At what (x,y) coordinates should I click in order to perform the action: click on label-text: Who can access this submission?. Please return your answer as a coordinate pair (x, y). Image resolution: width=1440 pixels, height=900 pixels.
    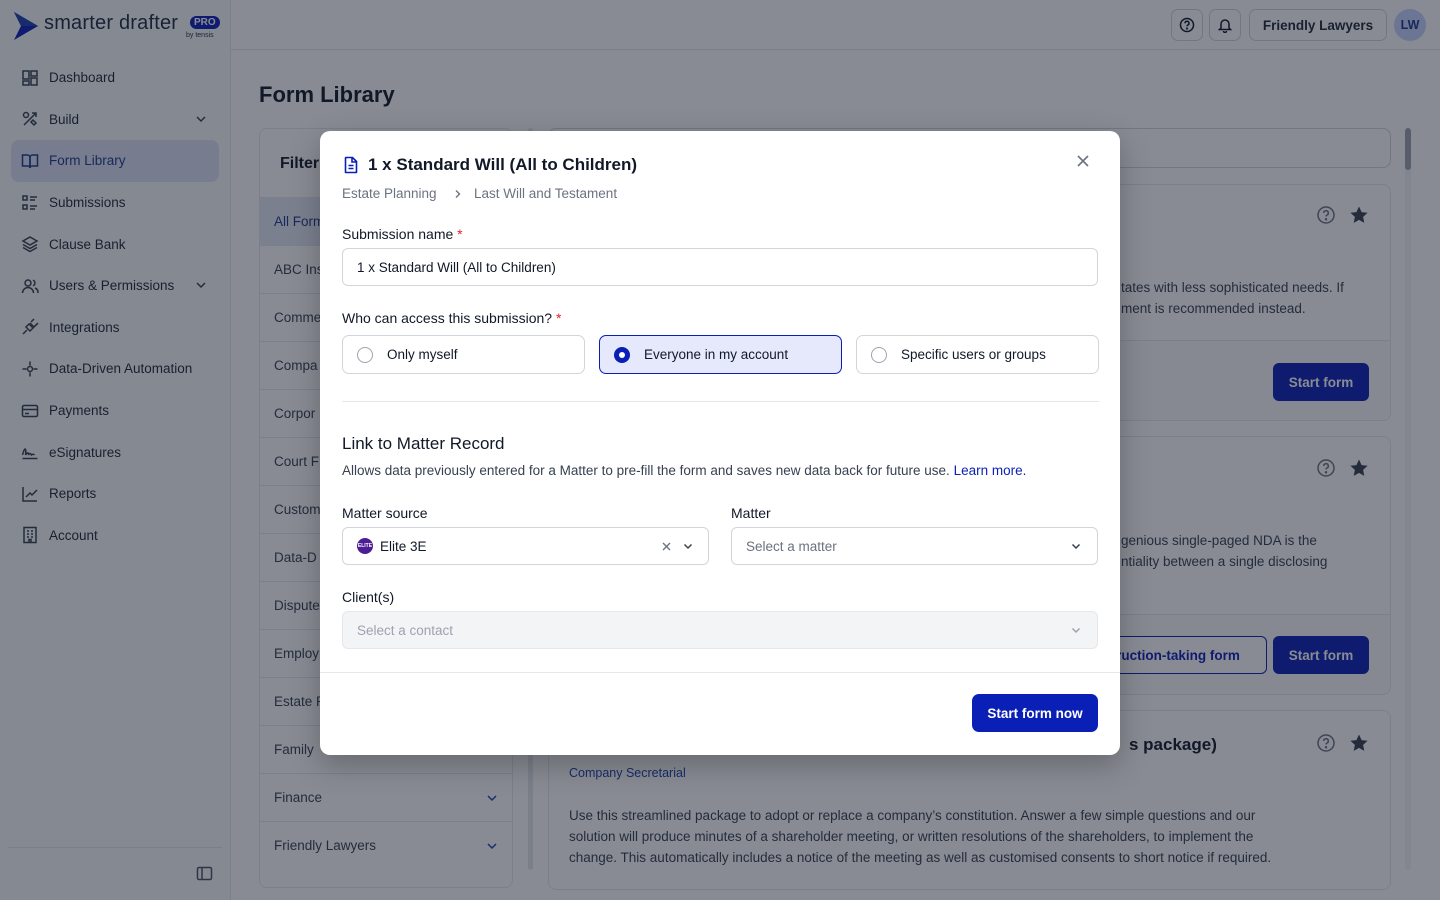
    Looking at the image, I should click on (447, 318).